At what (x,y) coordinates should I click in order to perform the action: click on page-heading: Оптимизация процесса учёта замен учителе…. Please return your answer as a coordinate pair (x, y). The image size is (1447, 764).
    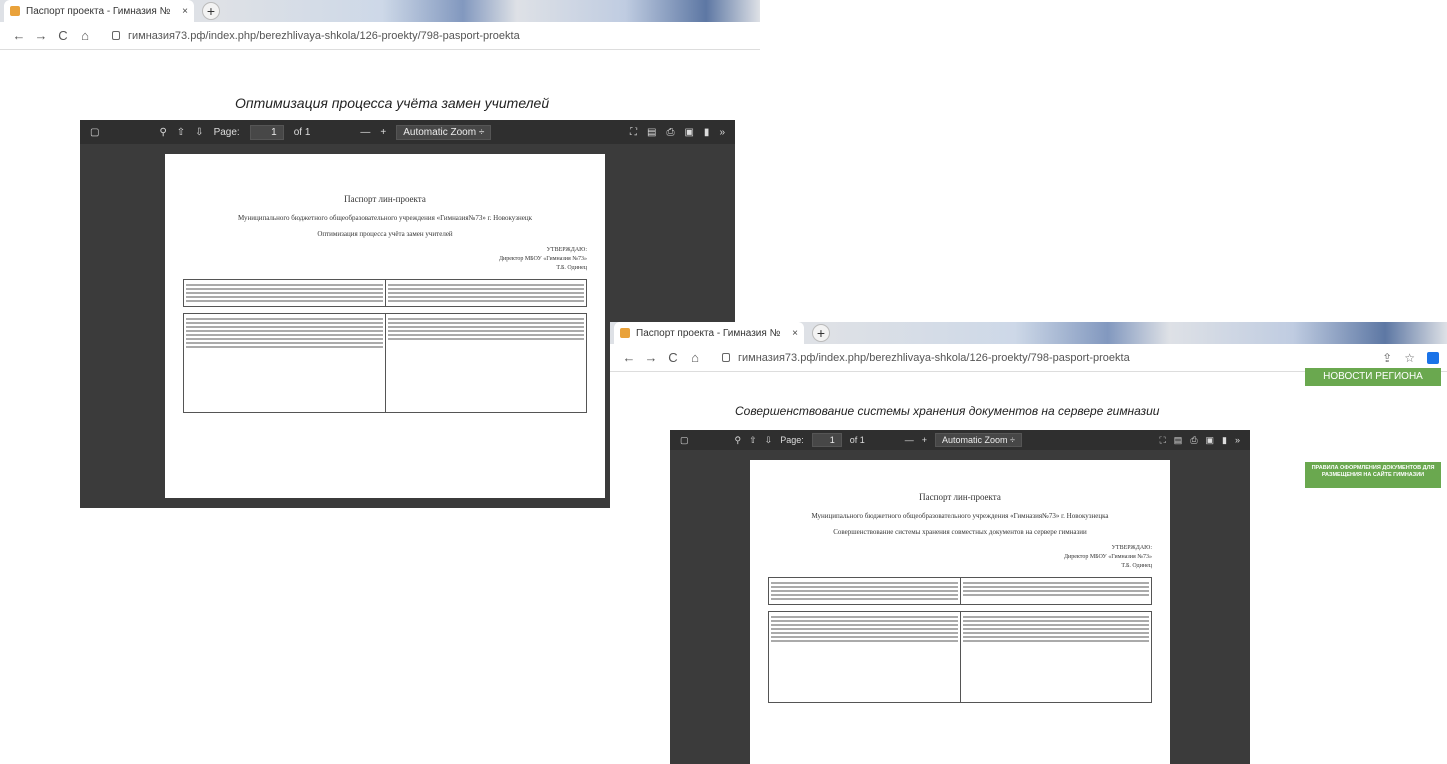
    Looking at the image, I should click on (392, 103).